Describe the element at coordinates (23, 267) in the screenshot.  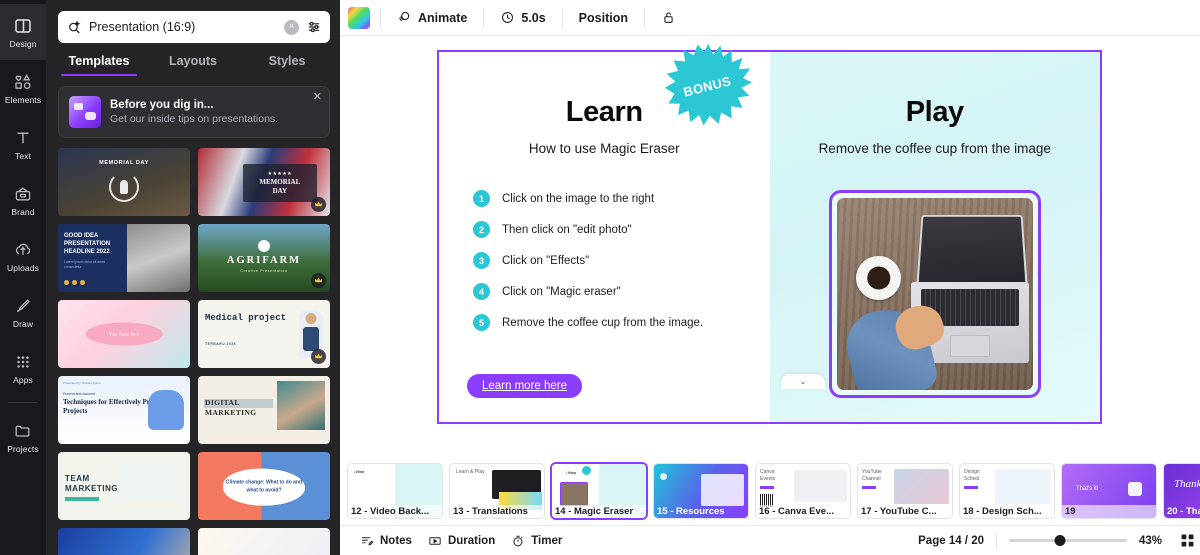
I see `sidebar-item-label: Uploads` at that location.